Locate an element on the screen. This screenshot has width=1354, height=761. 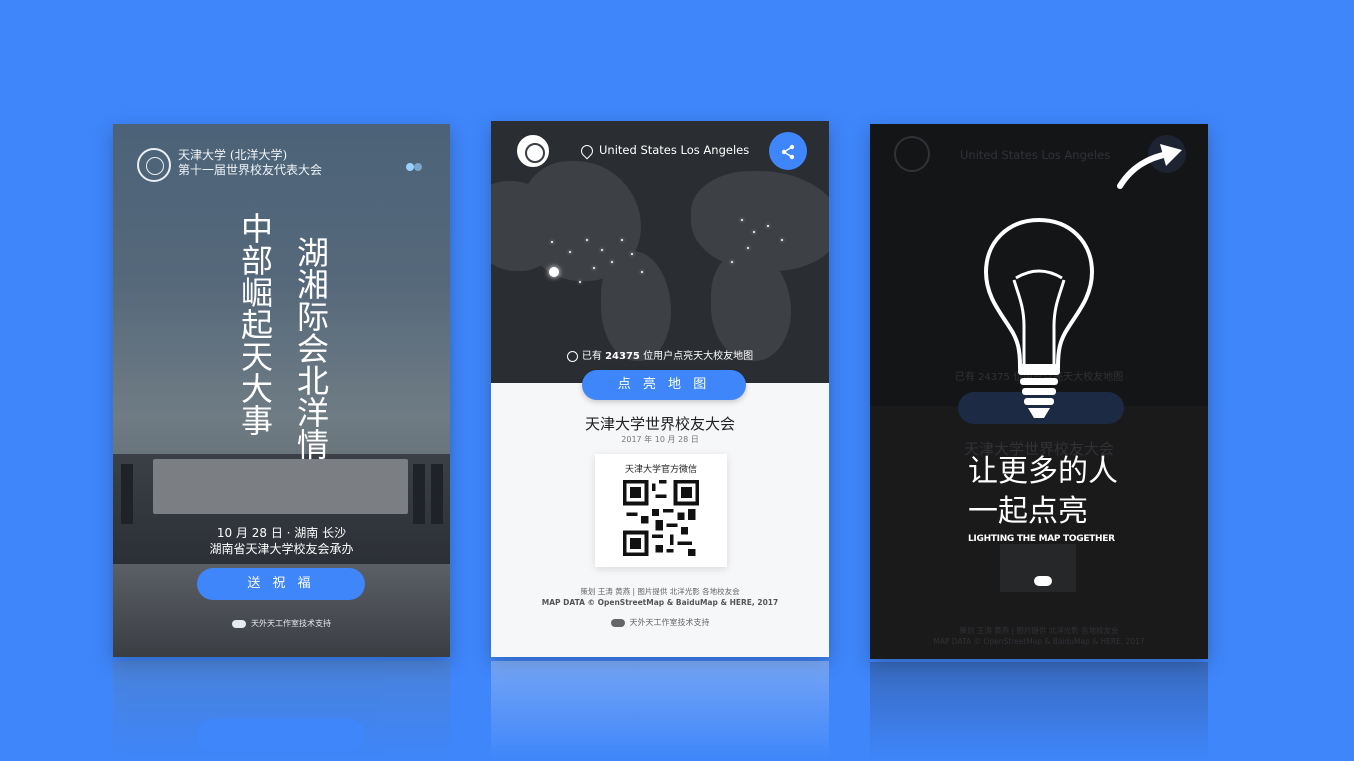
share-button is located at coordinates (788, 151).